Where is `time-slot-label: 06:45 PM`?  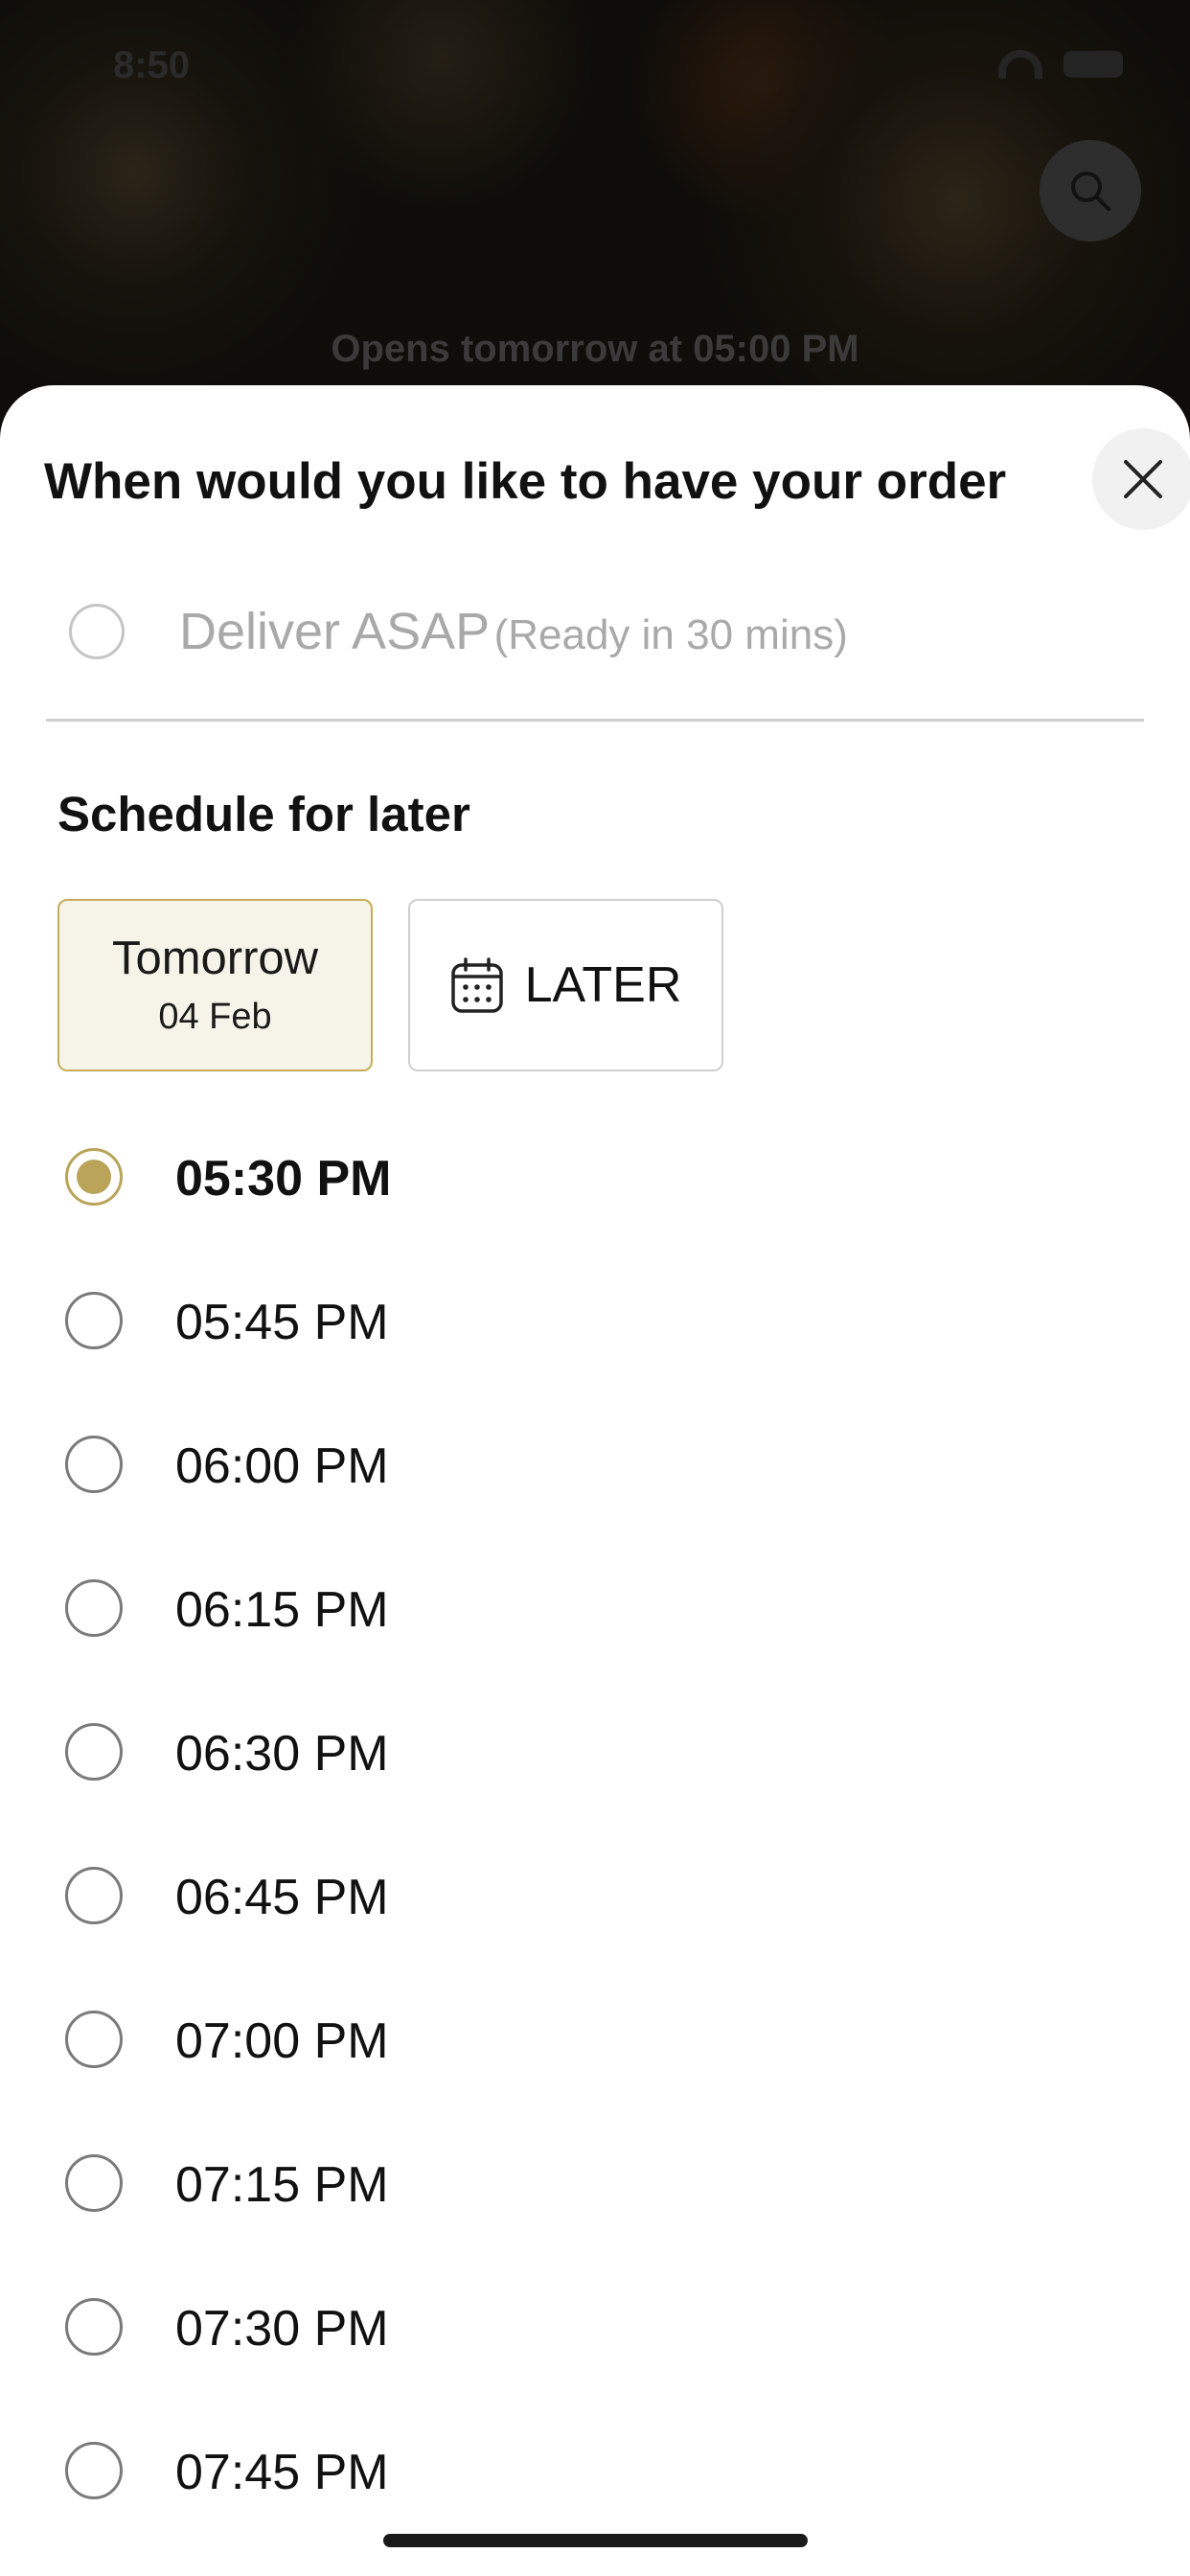
time-slot-label: 06:45 PM is located at coordinates (282, 1897).